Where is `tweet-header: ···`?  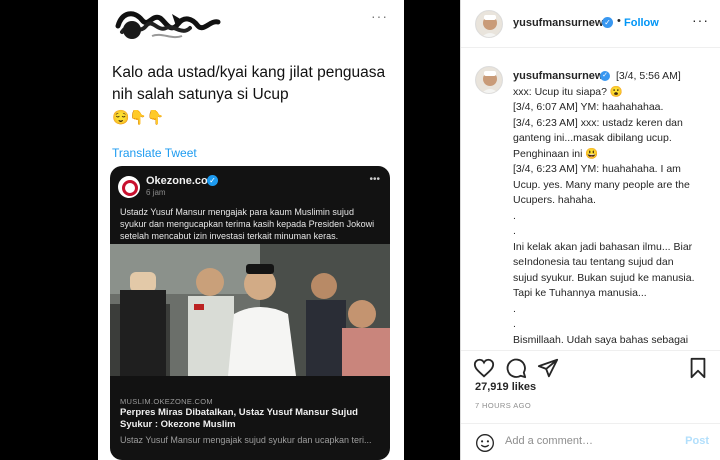
tweet-header: ··· is located at coordinates (251, 26).